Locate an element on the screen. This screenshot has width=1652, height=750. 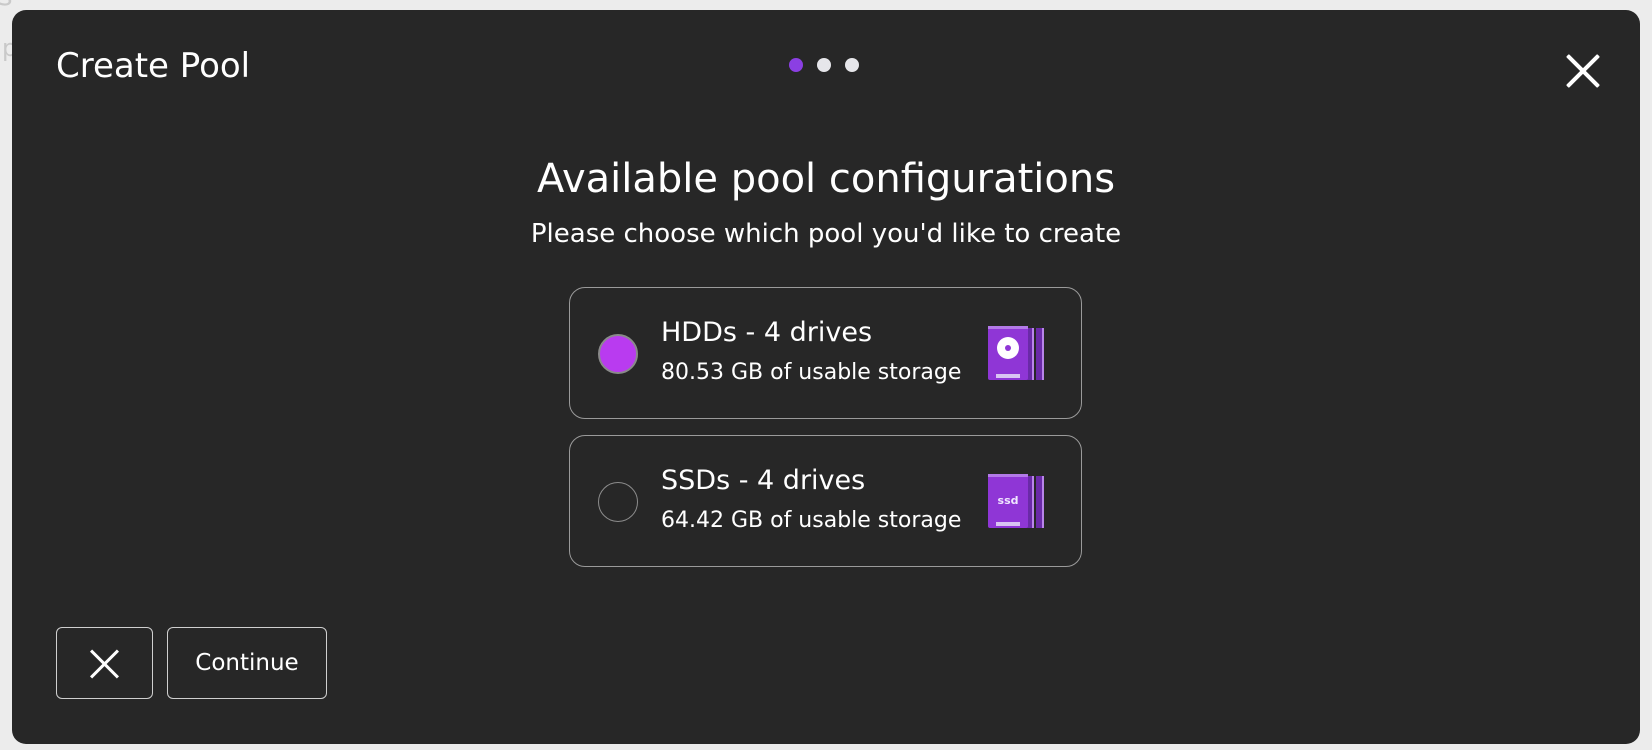
cancel-button is located at coordinates (104, 663).